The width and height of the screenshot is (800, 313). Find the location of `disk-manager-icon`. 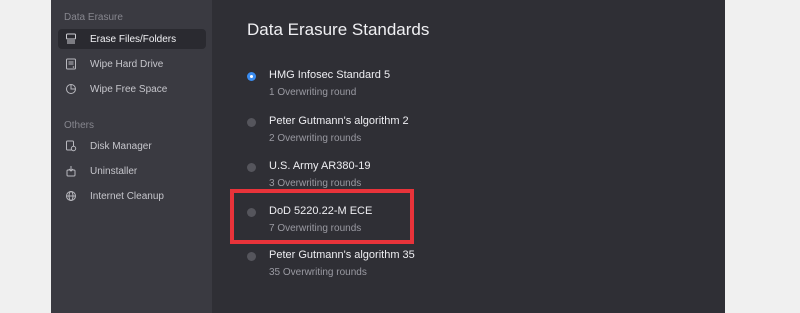

disk-manager-icon is located at coordinates (71, 146).